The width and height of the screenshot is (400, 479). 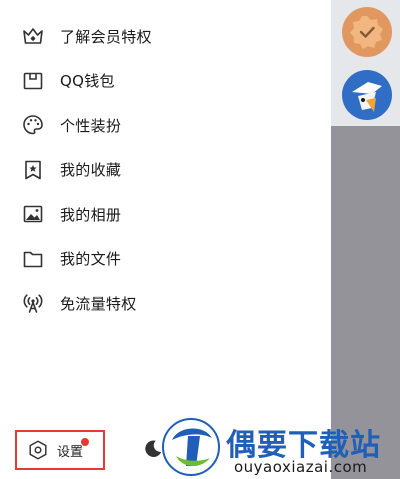 I want to click on photo-album-icon, so click(x=33, y=214).